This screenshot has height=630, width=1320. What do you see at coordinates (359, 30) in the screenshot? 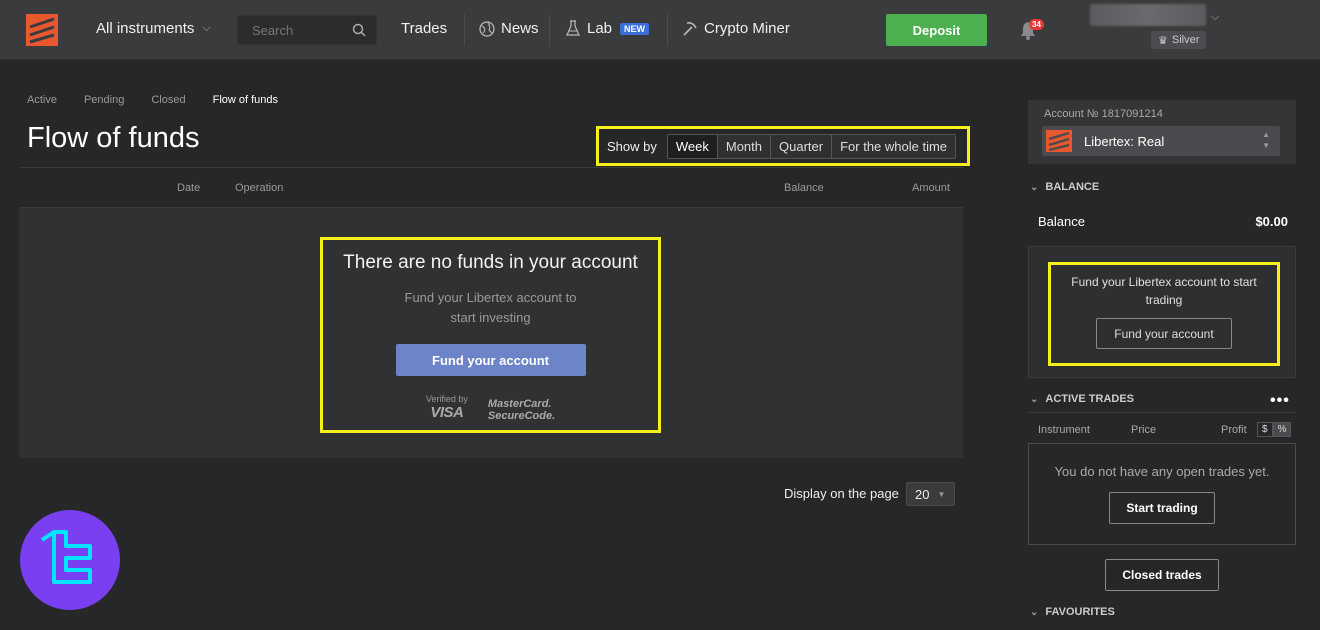
I see `search-icon` at bounding box center [359, 30].